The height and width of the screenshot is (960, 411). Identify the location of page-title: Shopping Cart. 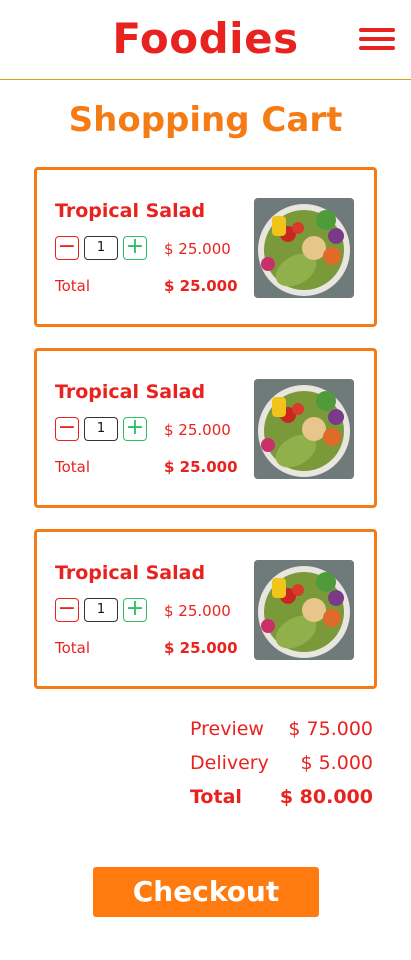
(205, 120).